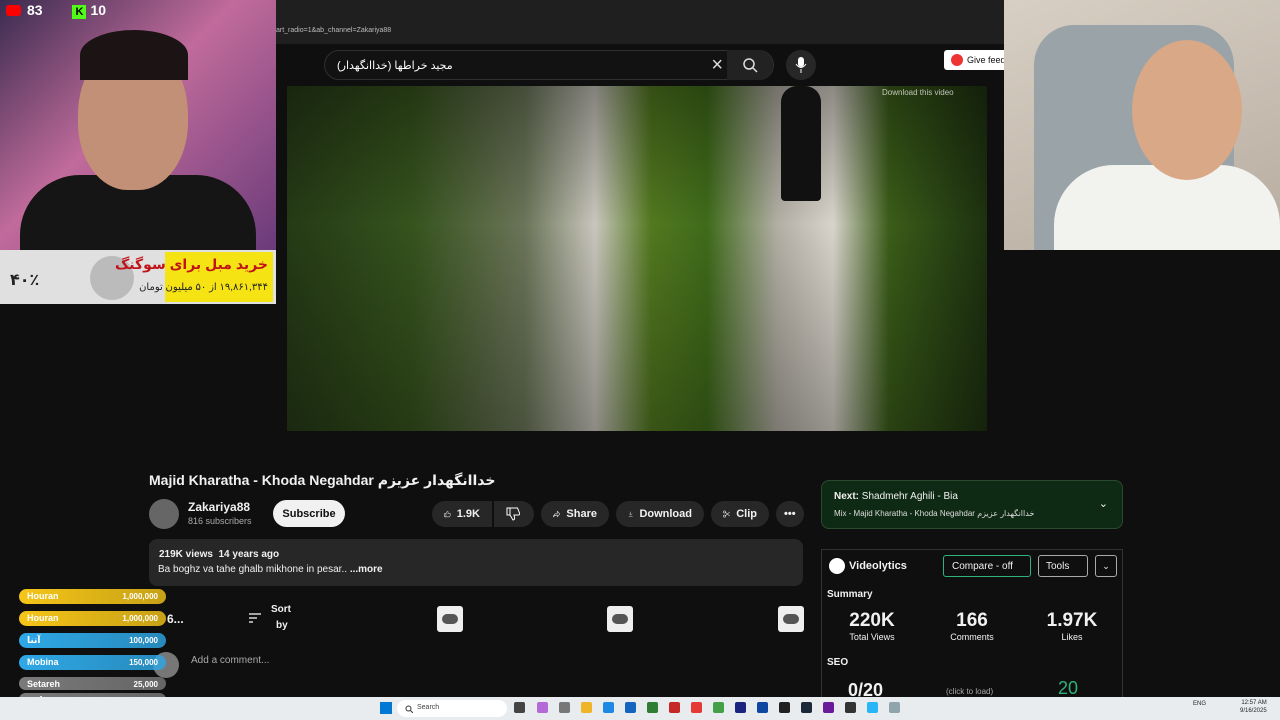 The height and width of the screenshot is (720, 1280). Describe the element at coordinates (386, 708) in the screenshot. I see `windows-start-icon` at that location.